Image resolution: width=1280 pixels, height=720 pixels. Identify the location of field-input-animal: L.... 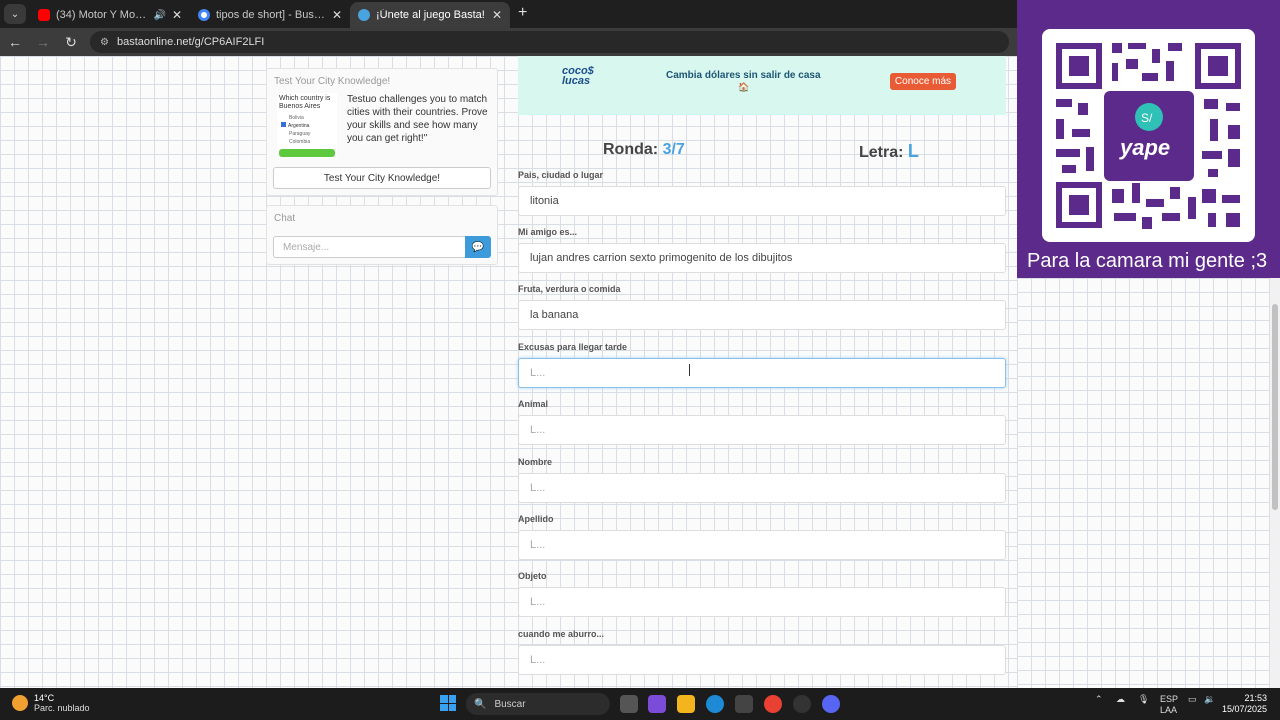
(762, 430).